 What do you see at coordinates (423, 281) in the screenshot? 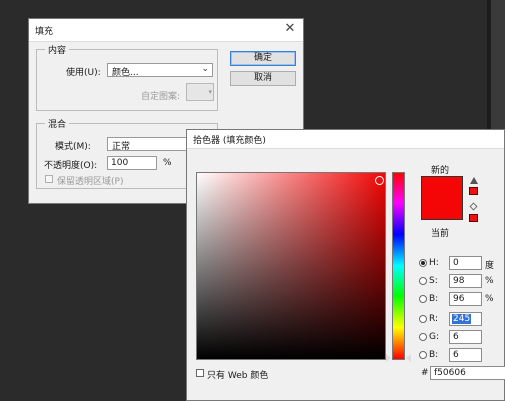
I see `s-radio` at bounding box center [423, 281].